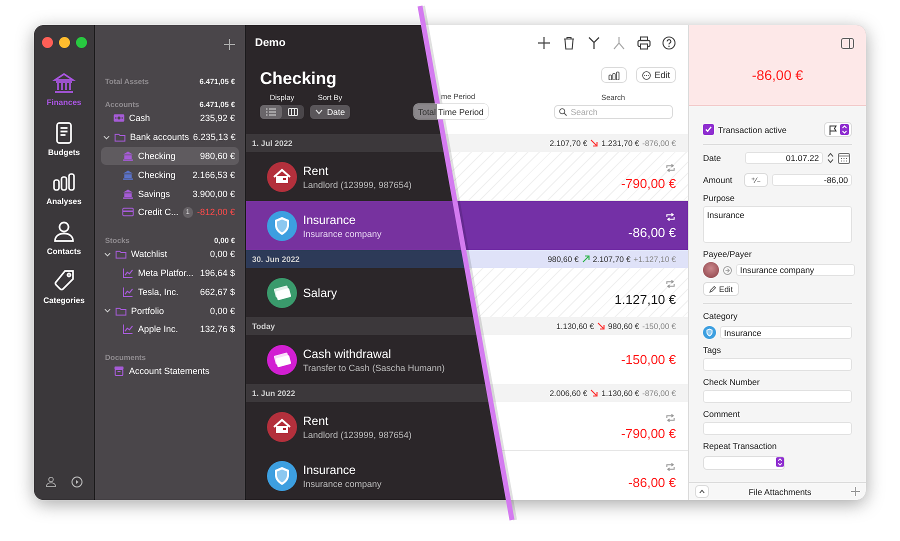  What do you see at coordinates (786, 332) in the screenshot?
I see `category-field: Insurance` at bounding box center [786, 332].